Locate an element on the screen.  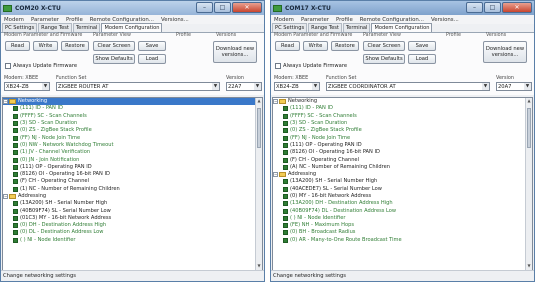
tree-param-row: (1) NC - Number of Remaining Children is located at coordinates (132, 189).